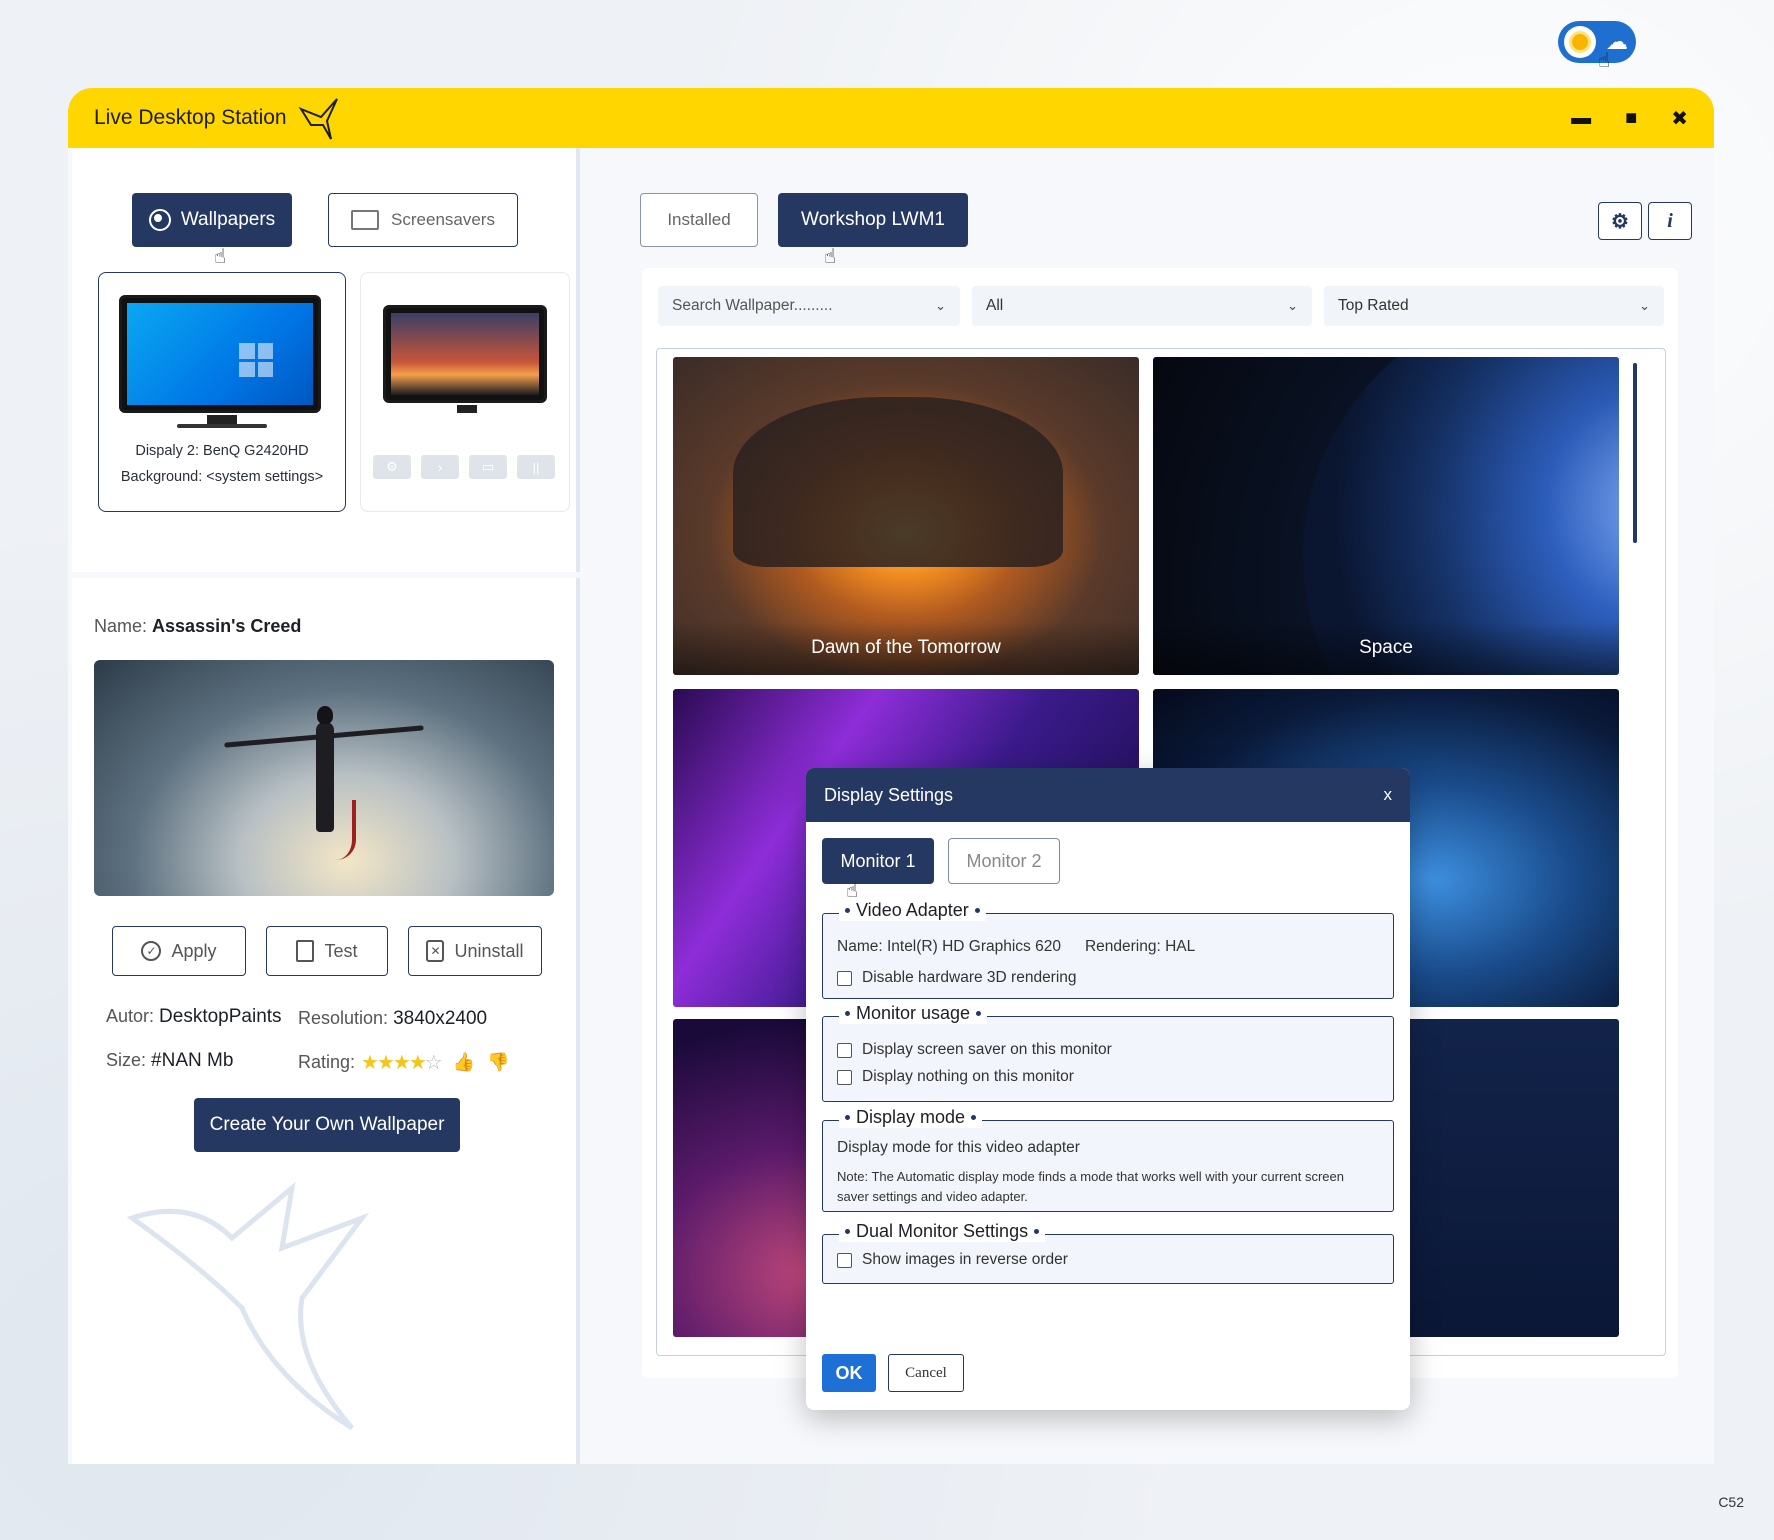 The height and width of the screenshot is (1540, 1774). Describe the element at coordinates (873, 220) in the screenshot. I see `tab-workshop: Workshop LWM1` at that location.